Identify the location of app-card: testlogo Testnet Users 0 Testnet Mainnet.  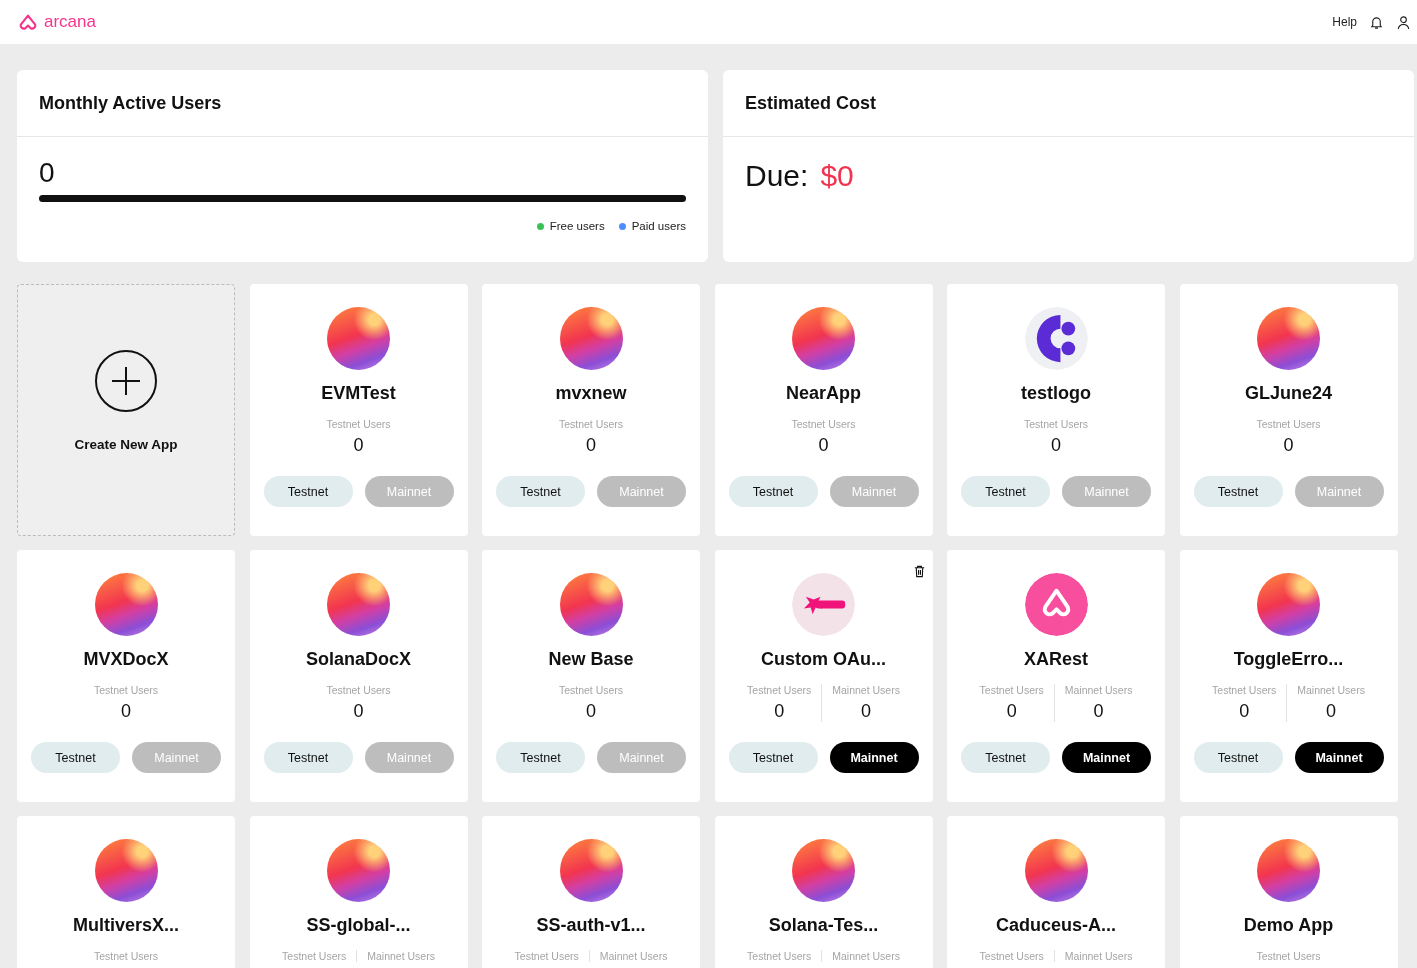
(1056, 410).